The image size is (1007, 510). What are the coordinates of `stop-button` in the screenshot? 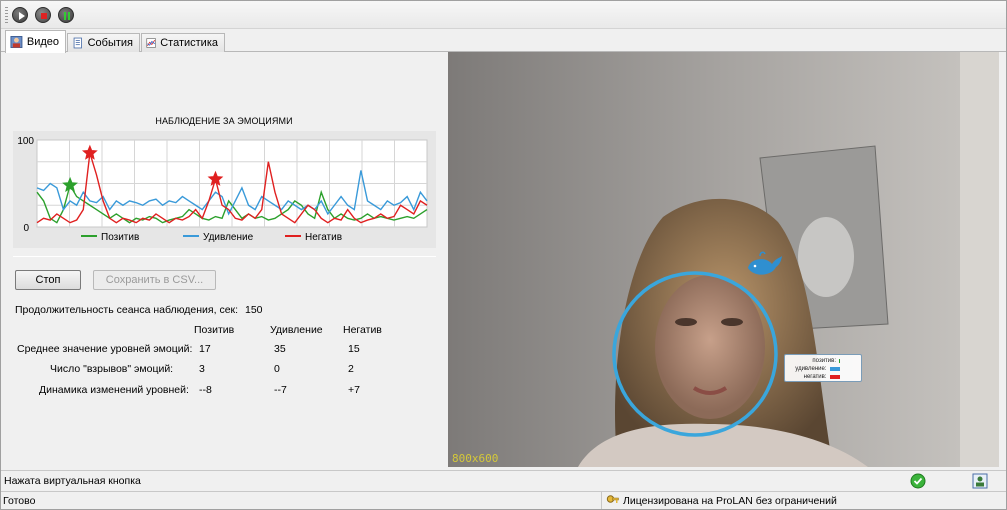 It's located at (43, 15).